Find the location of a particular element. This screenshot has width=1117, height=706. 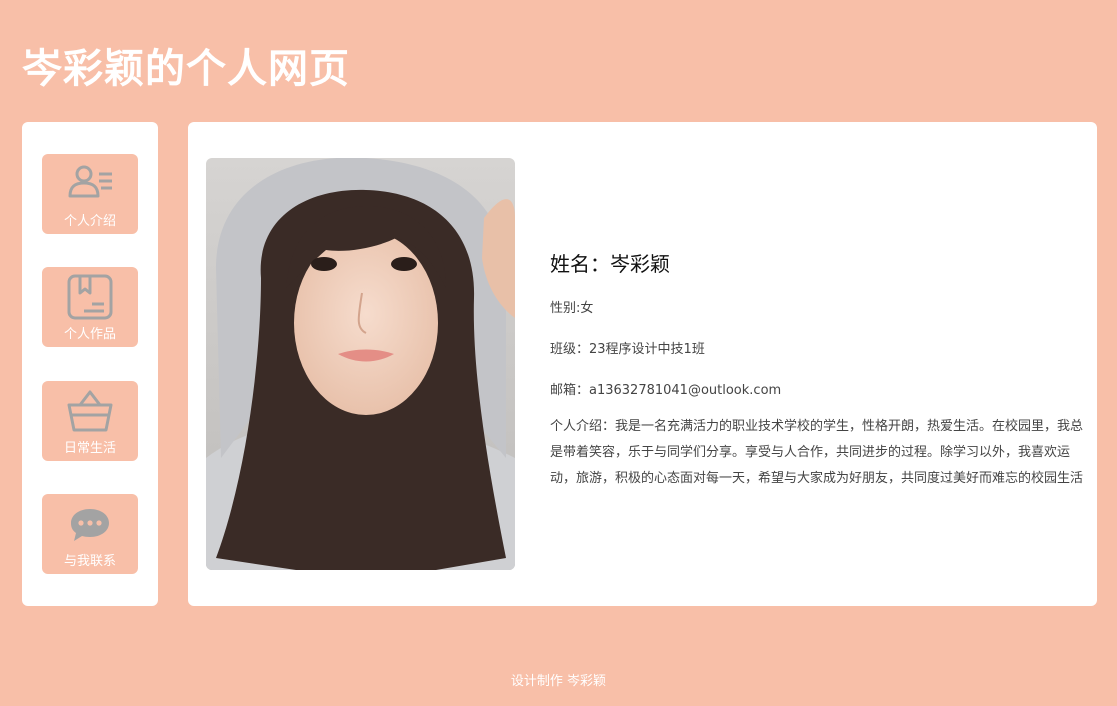

sidebar-item-contact: 与我联系 is located at coordinates (90, 534).